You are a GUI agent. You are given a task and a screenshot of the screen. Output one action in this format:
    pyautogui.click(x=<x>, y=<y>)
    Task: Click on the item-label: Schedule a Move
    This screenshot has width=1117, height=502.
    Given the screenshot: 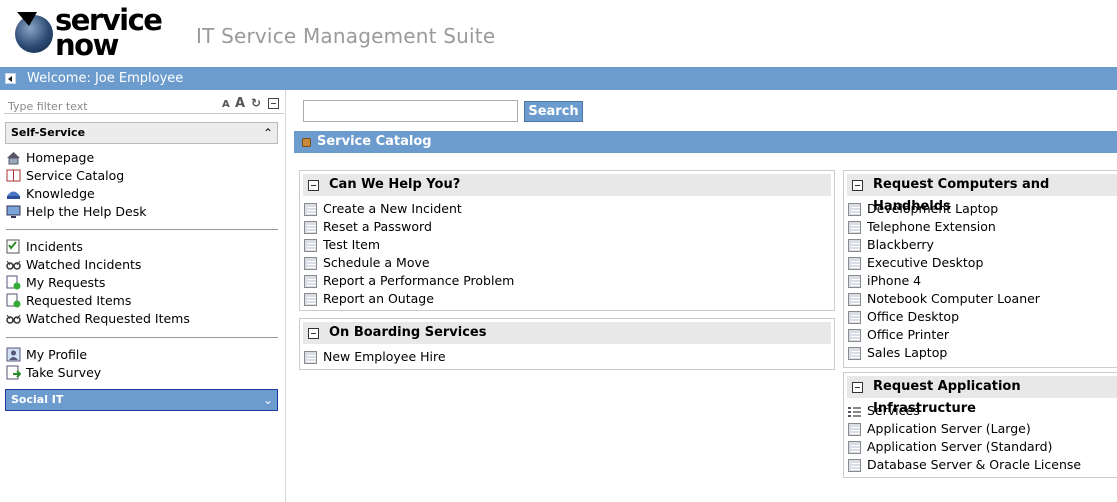 What is the action you would take?
    pyautogui.click(x=376, y=262)
    